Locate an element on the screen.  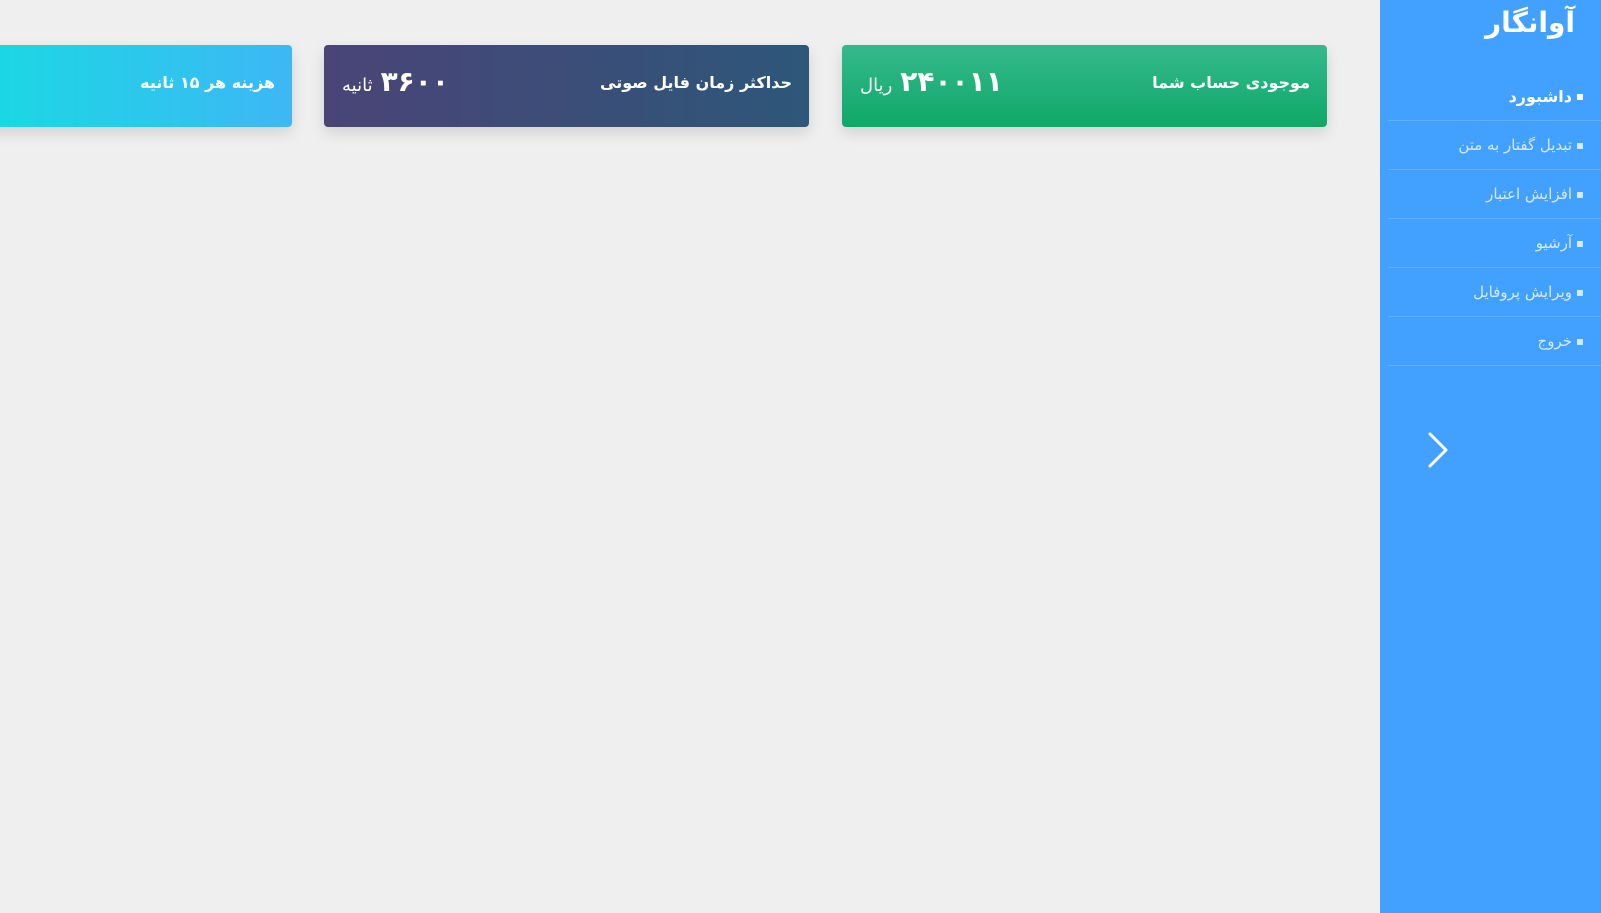
sidebar-item-speech-to-text: ▪ تبدیل گفتار به متن is located at coordinates (1494, 145).